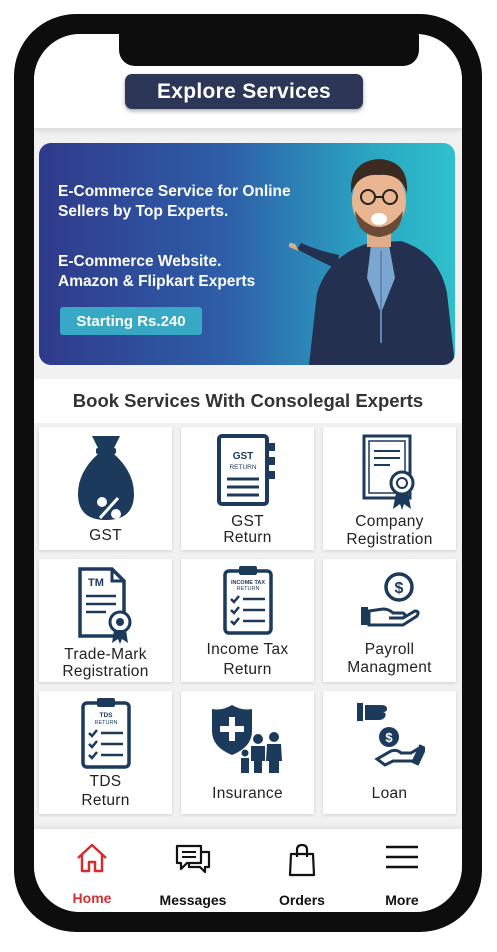 The width and height of the screenshot is (497, 952). Describe the element at coordinates (269, 50) in the screenshot. I see `phone-notch` at that location.